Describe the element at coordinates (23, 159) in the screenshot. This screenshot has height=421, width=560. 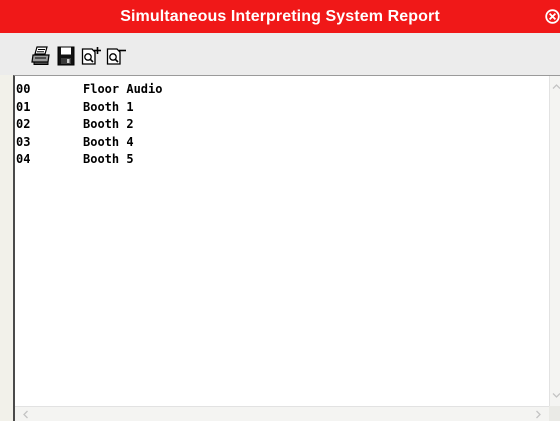
I see `channel-code: 04` at that location.